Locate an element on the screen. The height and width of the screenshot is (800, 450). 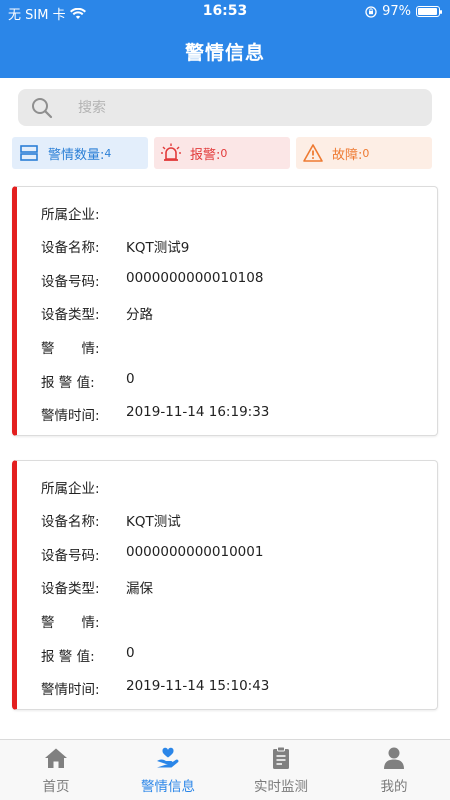
warning-icon is located at coordinates (313, 153).